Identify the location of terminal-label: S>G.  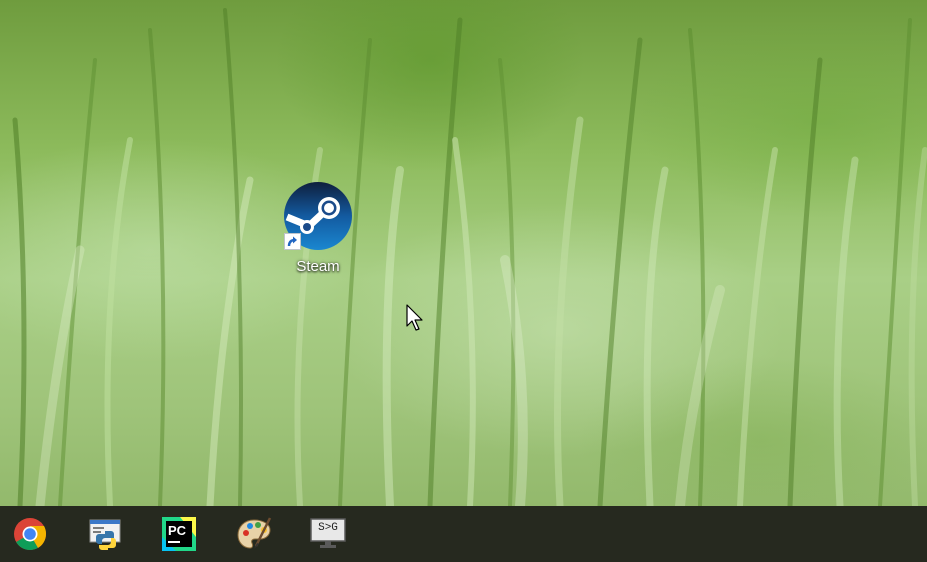
(328, 528).